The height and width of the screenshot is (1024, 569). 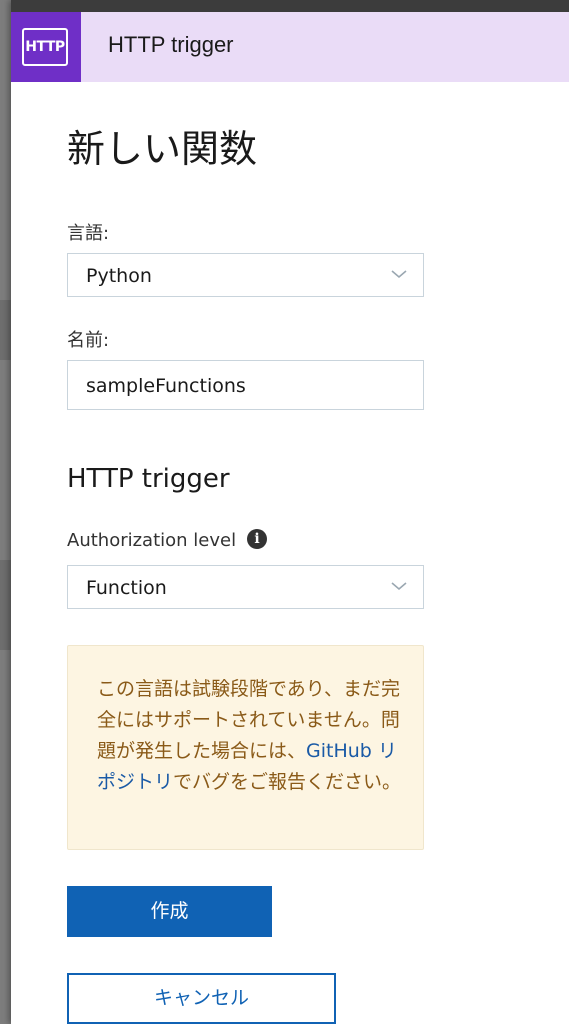 I want to click on cancel-button: キャンセル, so click(x=201, y=998).